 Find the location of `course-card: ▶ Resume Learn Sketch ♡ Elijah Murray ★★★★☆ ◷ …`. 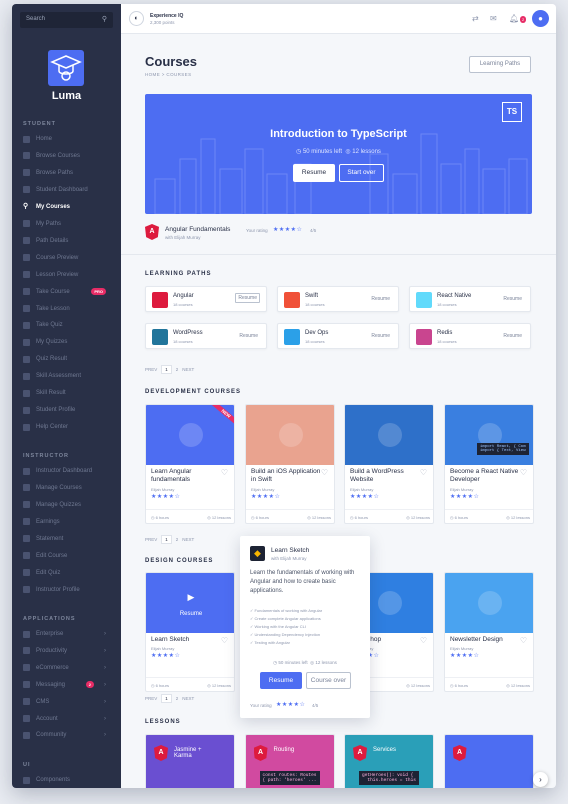

course-card: ▶ Resume Learn Sketch ♡ Elijah Murray ★★★★☆ ◷ … is located at coordinates (190, 632).